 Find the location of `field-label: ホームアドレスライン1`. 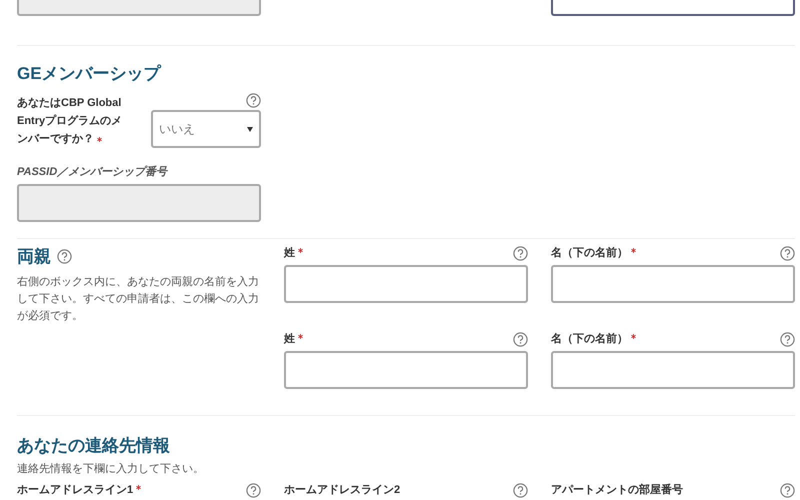

field-label: ホームアドレスライン1 is located at coordinates (75, 490).